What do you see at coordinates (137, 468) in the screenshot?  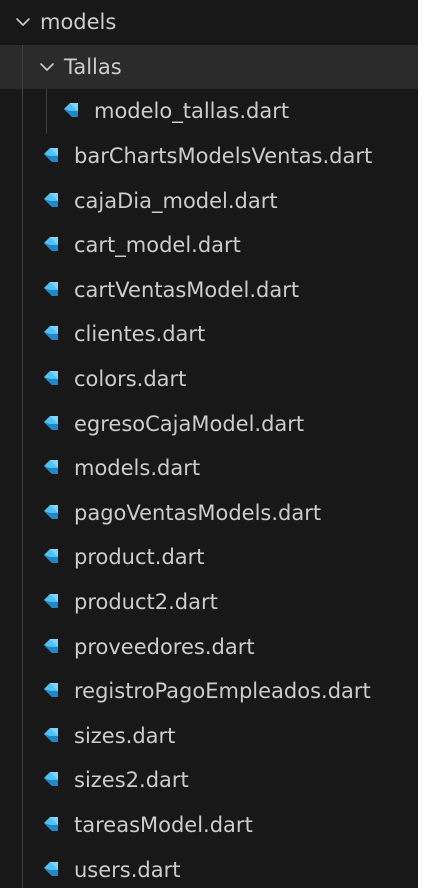 I see `file-label: models.dart` at bounding box center [137, 468].